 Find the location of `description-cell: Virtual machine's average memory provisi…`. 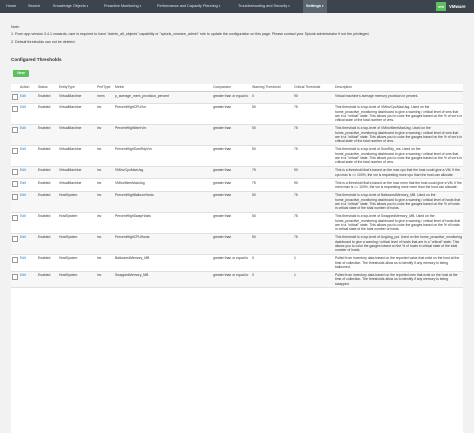

description-cell: Virtual machine's average memory provisi… is located at coordinates (398, 97).